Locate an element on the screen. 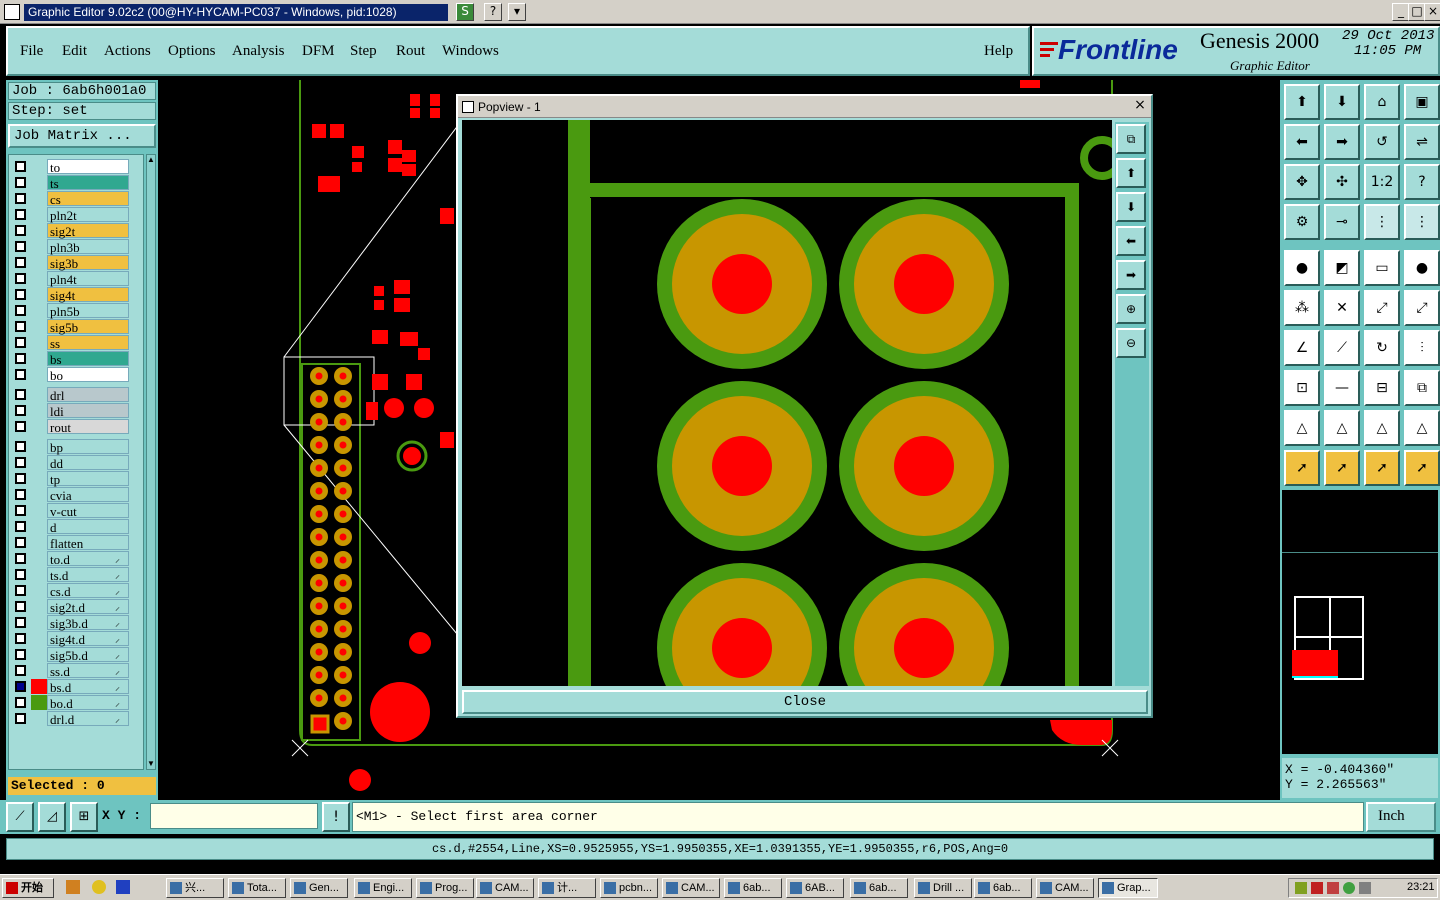 This screenshot has height=900, width=1440. pin-icon: ⊸ is located at coordinates (1342, 222).